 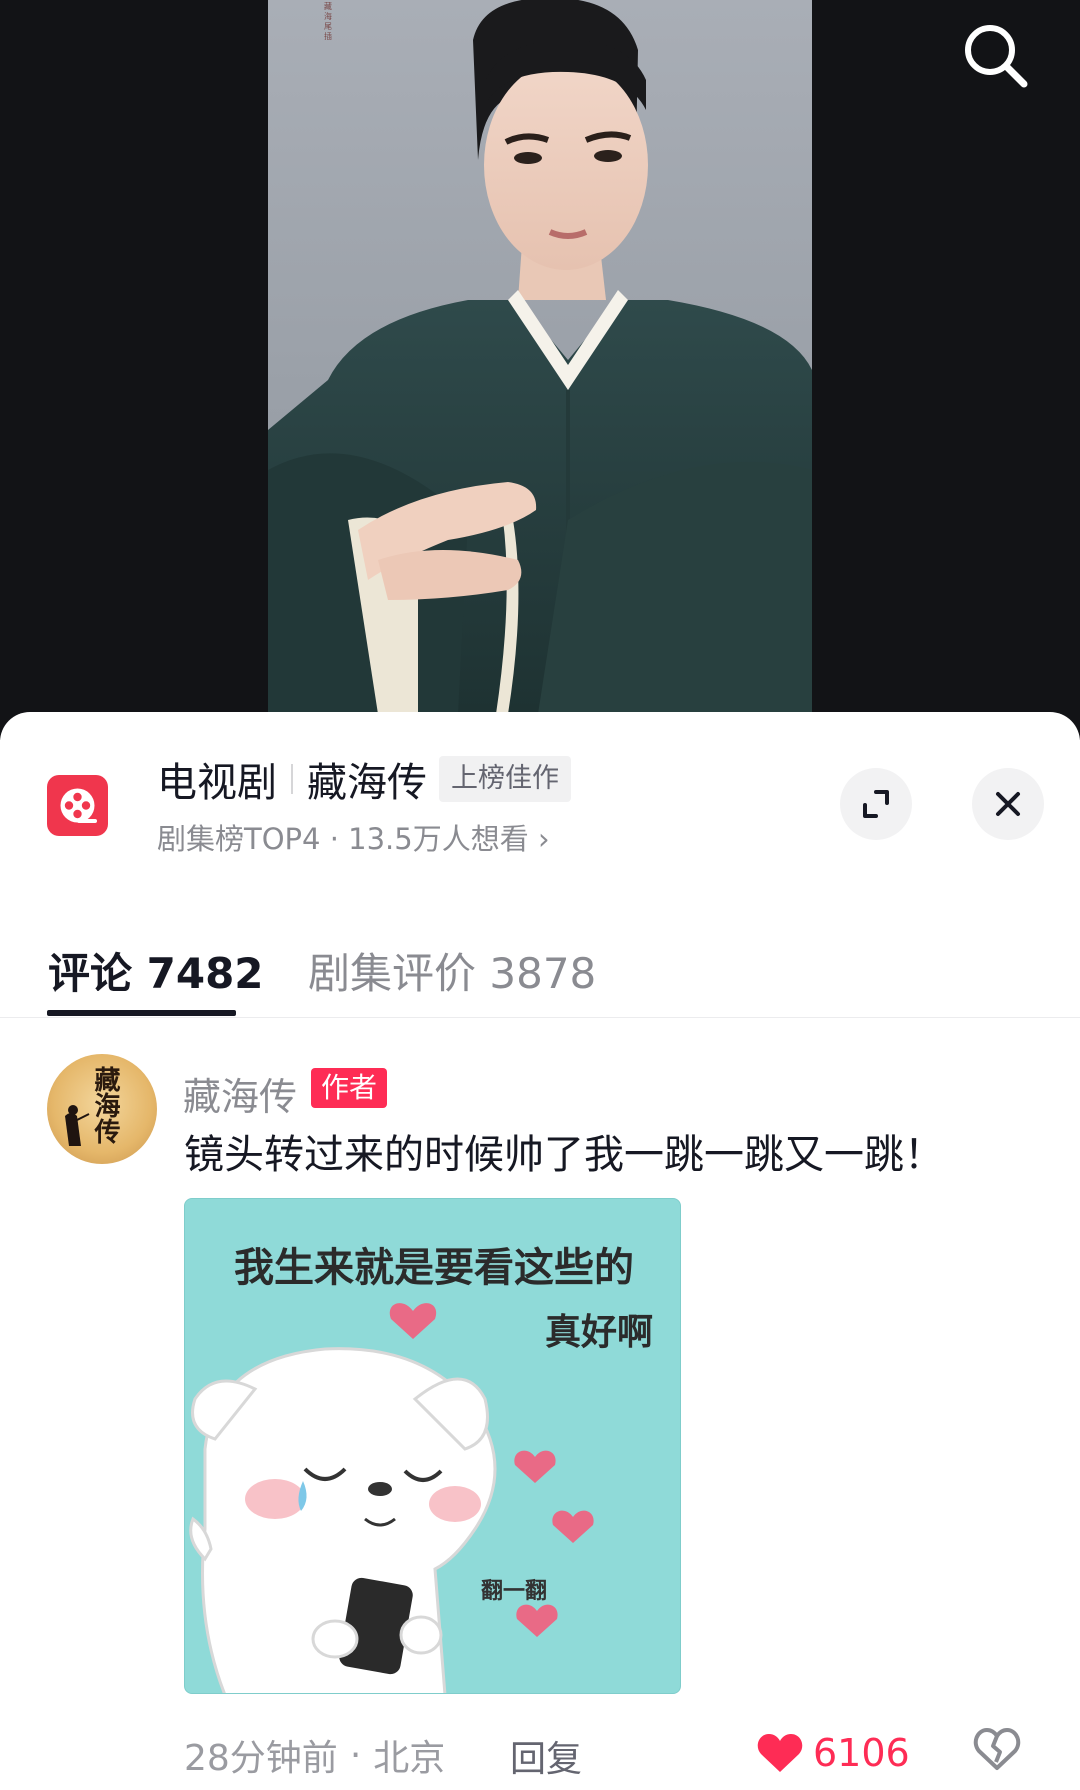 I want to click on tab-comments-count: 7482, so click(x=205, y=973).